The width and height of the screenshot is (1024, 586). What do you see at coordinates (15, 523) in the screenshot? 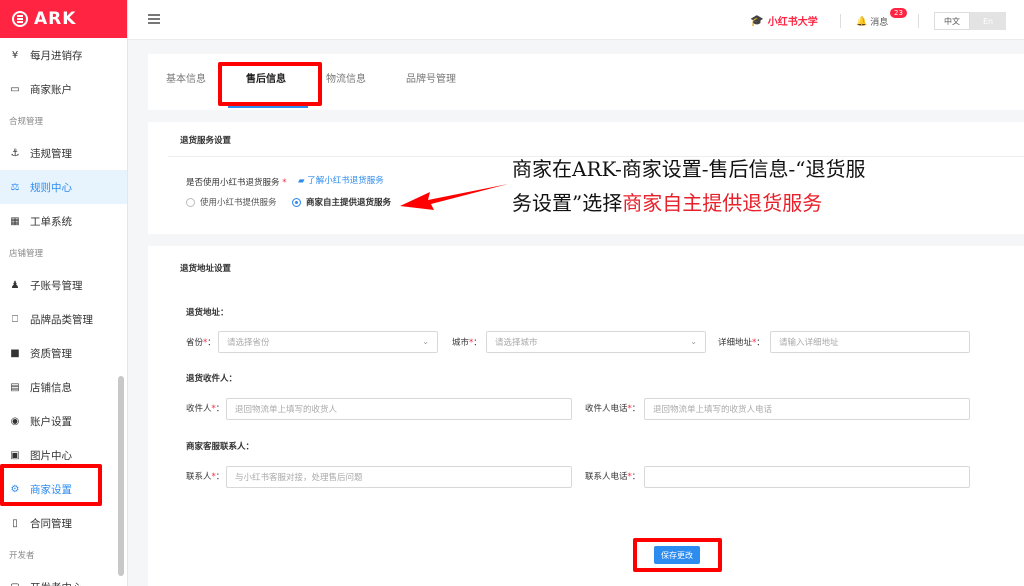
I see `contract-icon: ▯` at bounding box center [15, 523].